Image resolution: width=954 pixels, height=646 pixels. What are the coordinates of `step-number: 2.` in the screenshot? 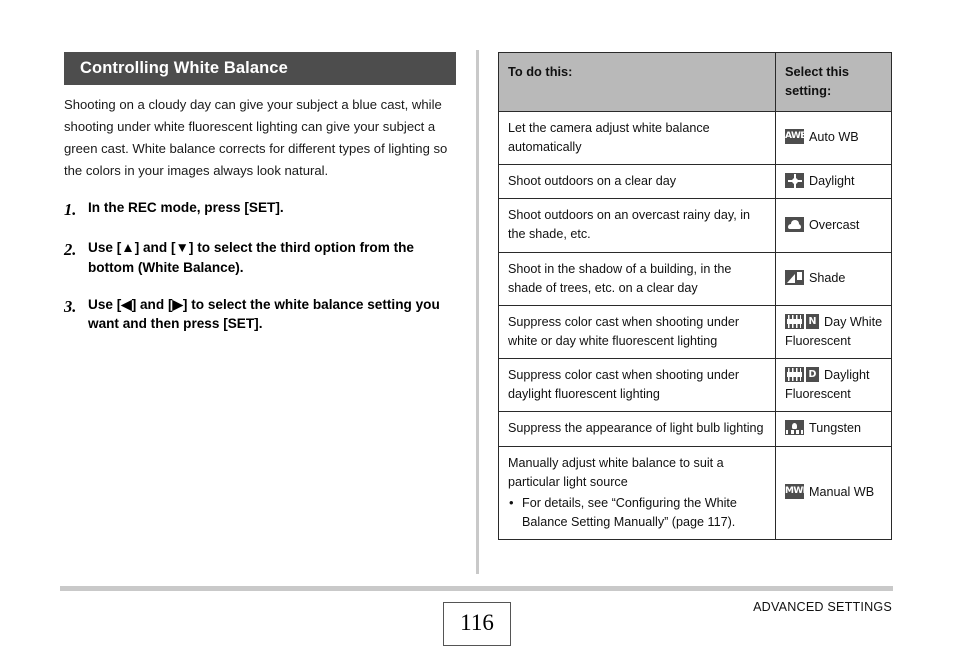 It's located at (70, 250).